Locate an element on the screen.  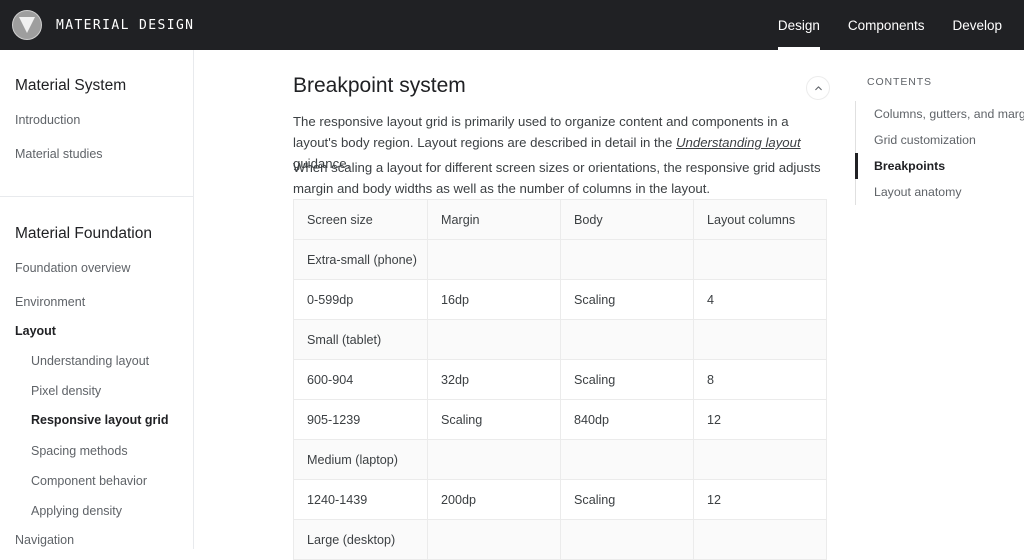
sidebar-divider is located at coordinates (96, 196).